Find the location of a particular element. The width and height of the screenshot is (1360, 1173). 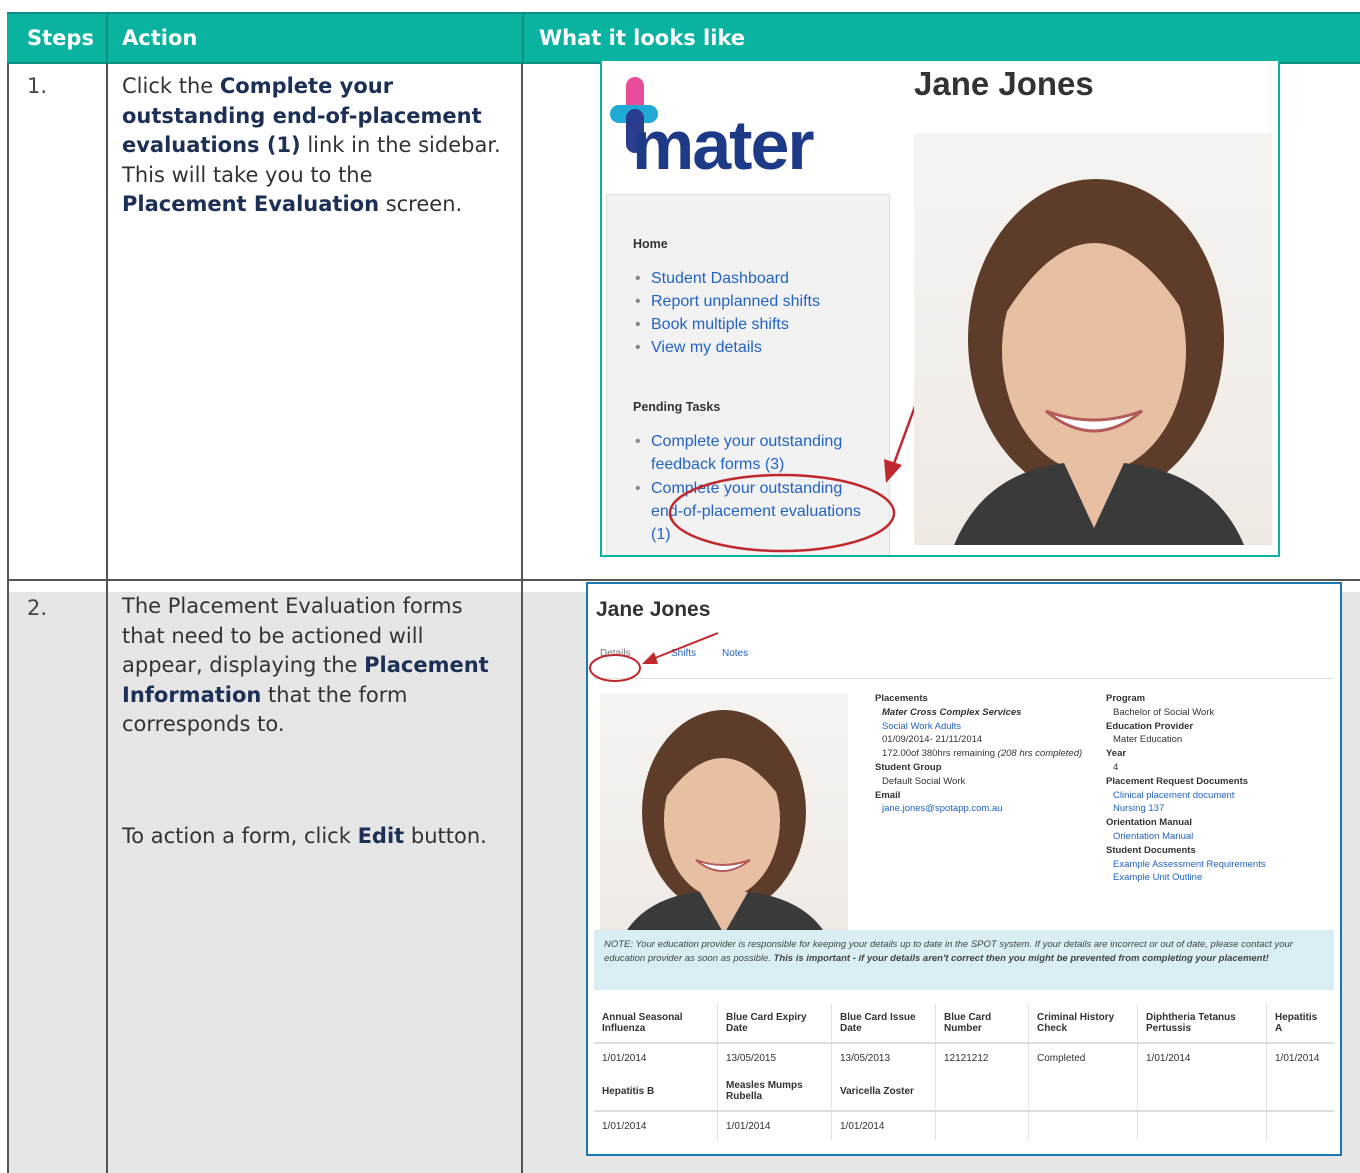

link-nursing-137: Nursing 137 is located at coordinates (1221, 809).